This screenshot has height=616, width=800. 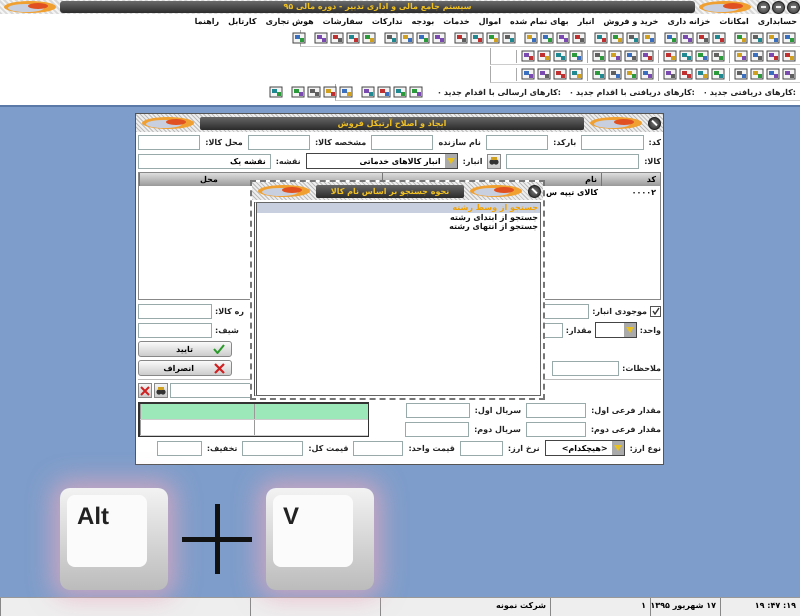 What do you see at coordinates (630, 21) in the screenshot?
I see `menu-item: خرید و فروش` at bounding box center [630, 21].